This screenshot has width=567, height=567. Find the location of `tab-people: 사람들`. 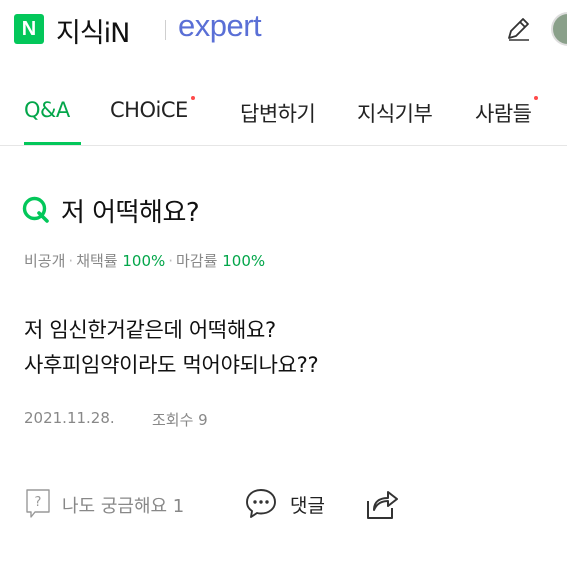

tab-people: 사람들 is located at coordinates (507, 112).